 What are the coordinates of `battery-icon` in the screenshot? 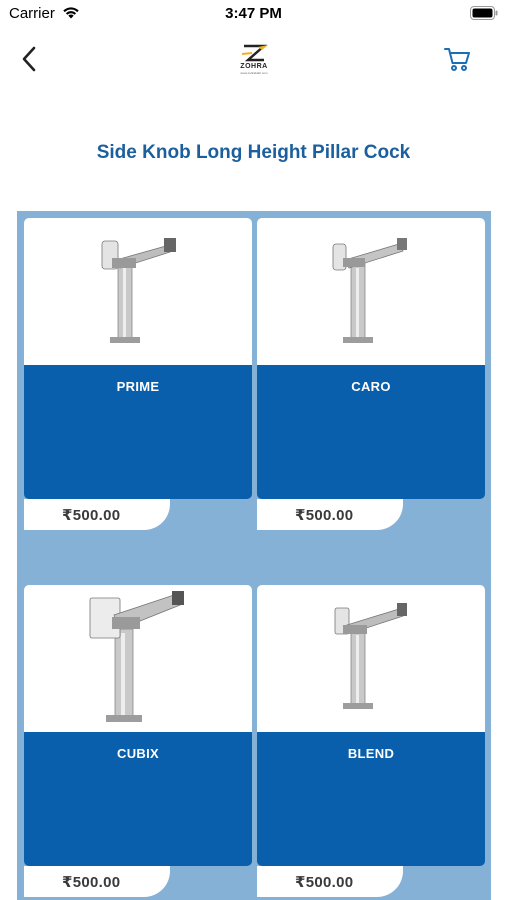 It's located at (484, 13).